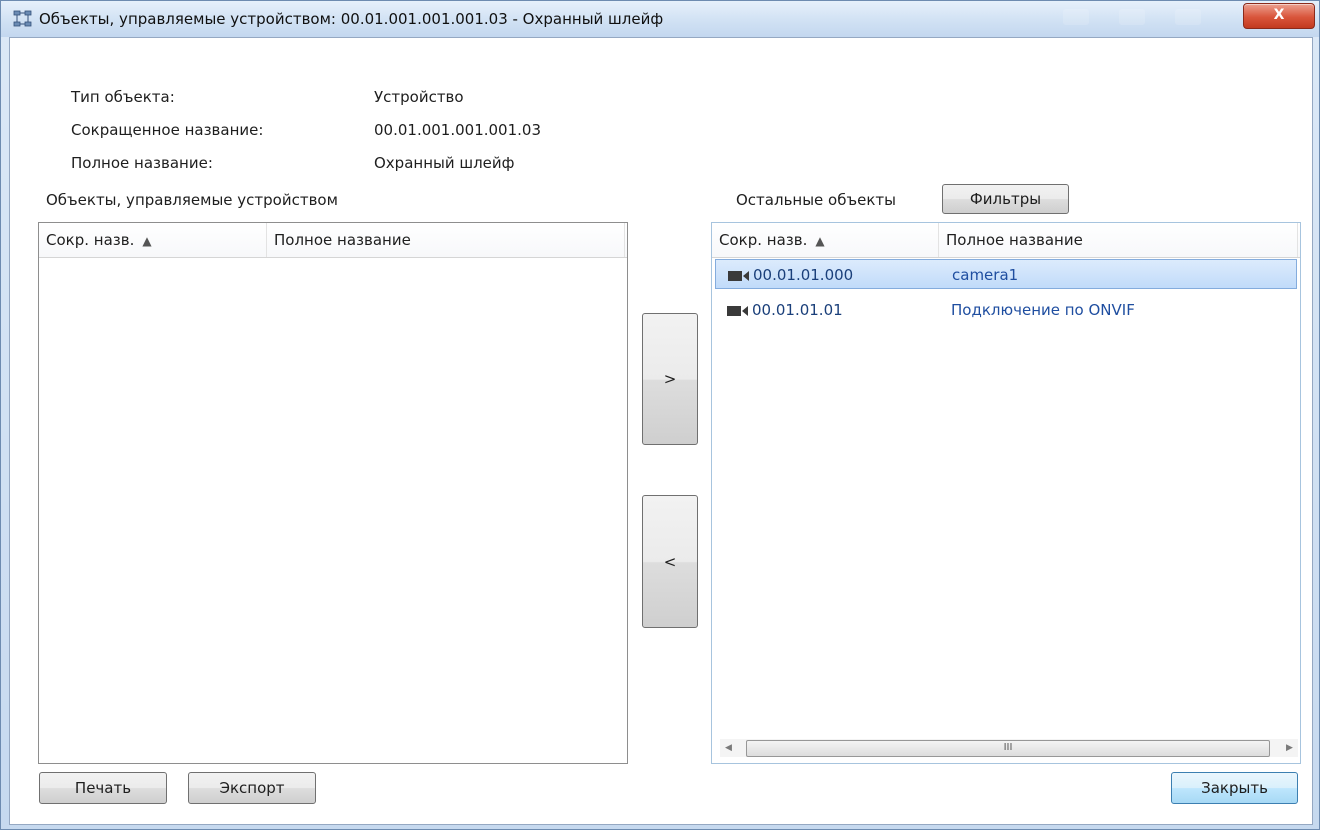 The height and width of the screenshot is (830, 1320). What do you see at coordinates (192, 200) in the screenshot?
I see `controlled-objects-title: Объекты, управляемые устройством` at bounding box center [192, 200].